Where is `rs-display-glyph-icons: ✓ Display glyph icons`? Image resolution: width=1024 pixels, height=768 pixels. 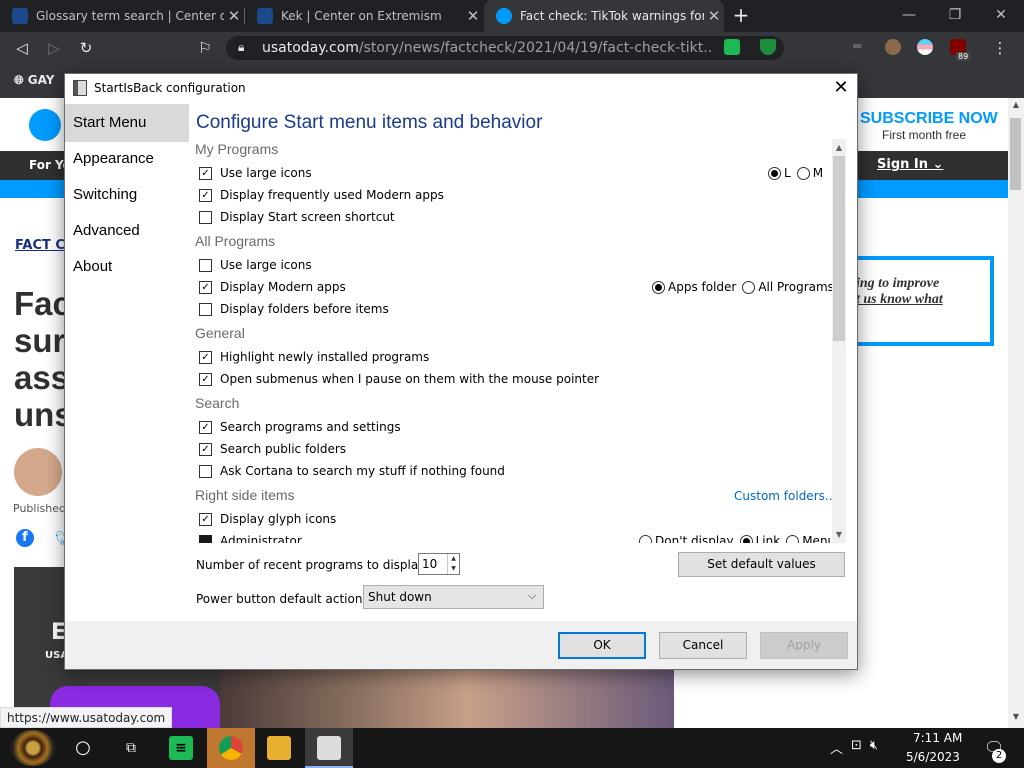 rs-display-glyph-icons: ✓ Display glyph icons is located at coordinates (267, 519).